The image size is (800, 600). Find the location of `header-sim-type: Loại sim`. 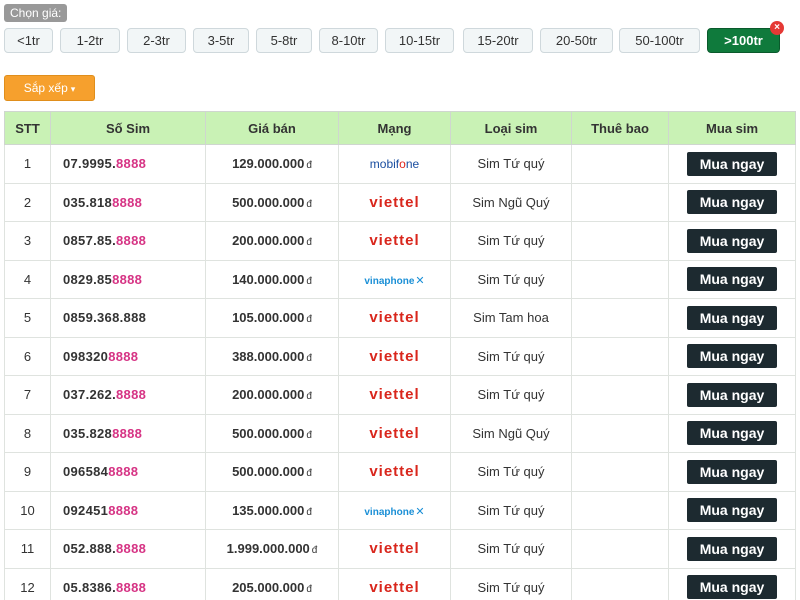

header-sim-type: Loại sim is located at coordinates (511, 128).